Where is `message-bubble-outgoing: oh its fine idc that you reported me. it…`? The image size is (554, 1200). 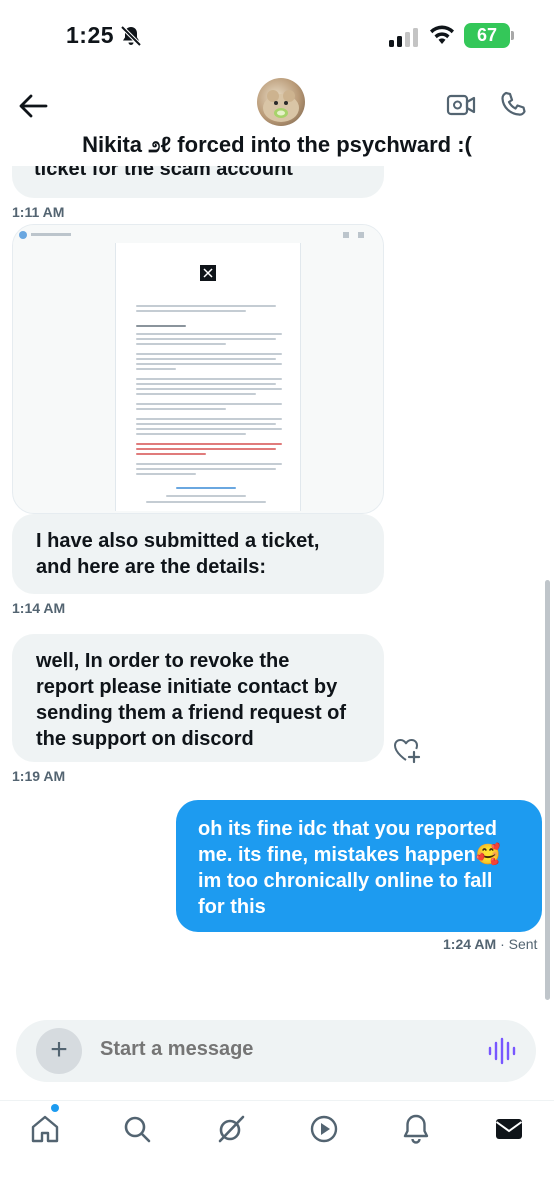 message-bubble-outgoing: oh its fine idc that you reported me. it… is located at coordinates (359, 866).